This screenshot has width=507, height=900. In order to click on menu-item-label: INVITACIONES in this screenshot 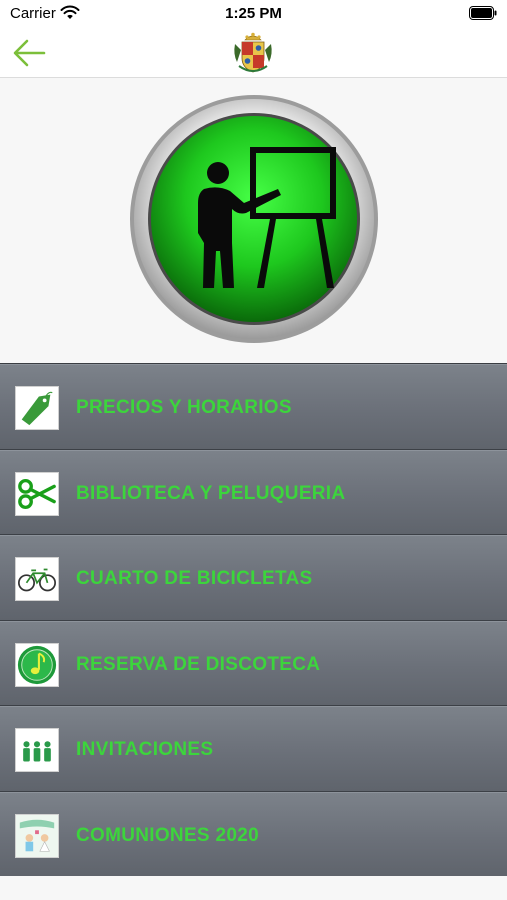, I will do `click(145, 749)`.